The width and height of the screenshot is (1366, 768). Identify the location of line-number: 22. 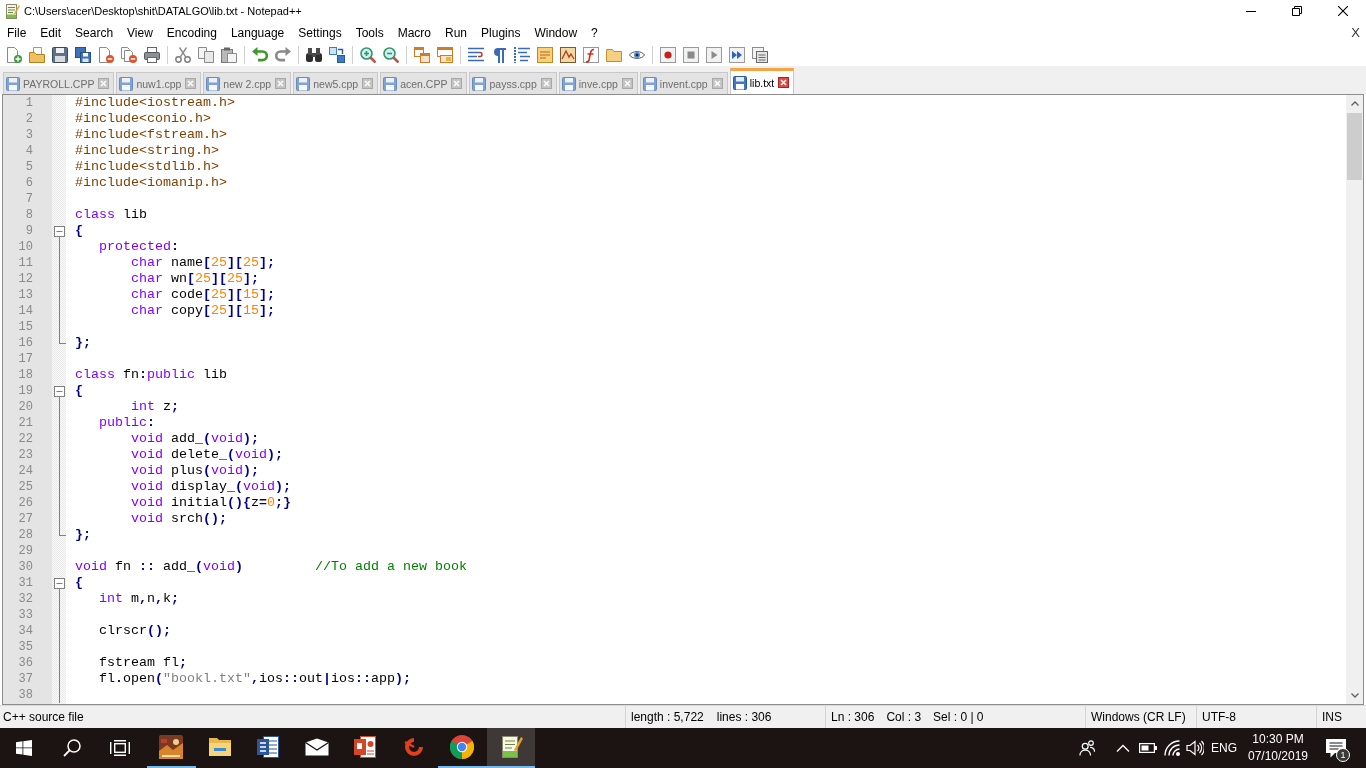
(25, 439).